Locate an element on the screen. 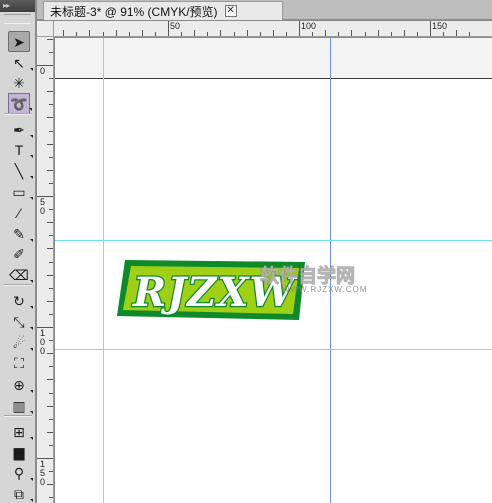  paintbrush-tool: ⁄ is located at coordinates (19, 212).